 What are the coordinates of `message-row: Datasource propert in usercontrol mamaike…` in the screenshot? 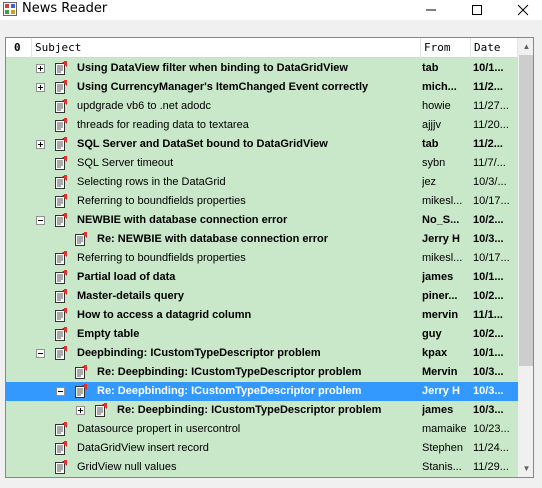 It's located at (262, 429).